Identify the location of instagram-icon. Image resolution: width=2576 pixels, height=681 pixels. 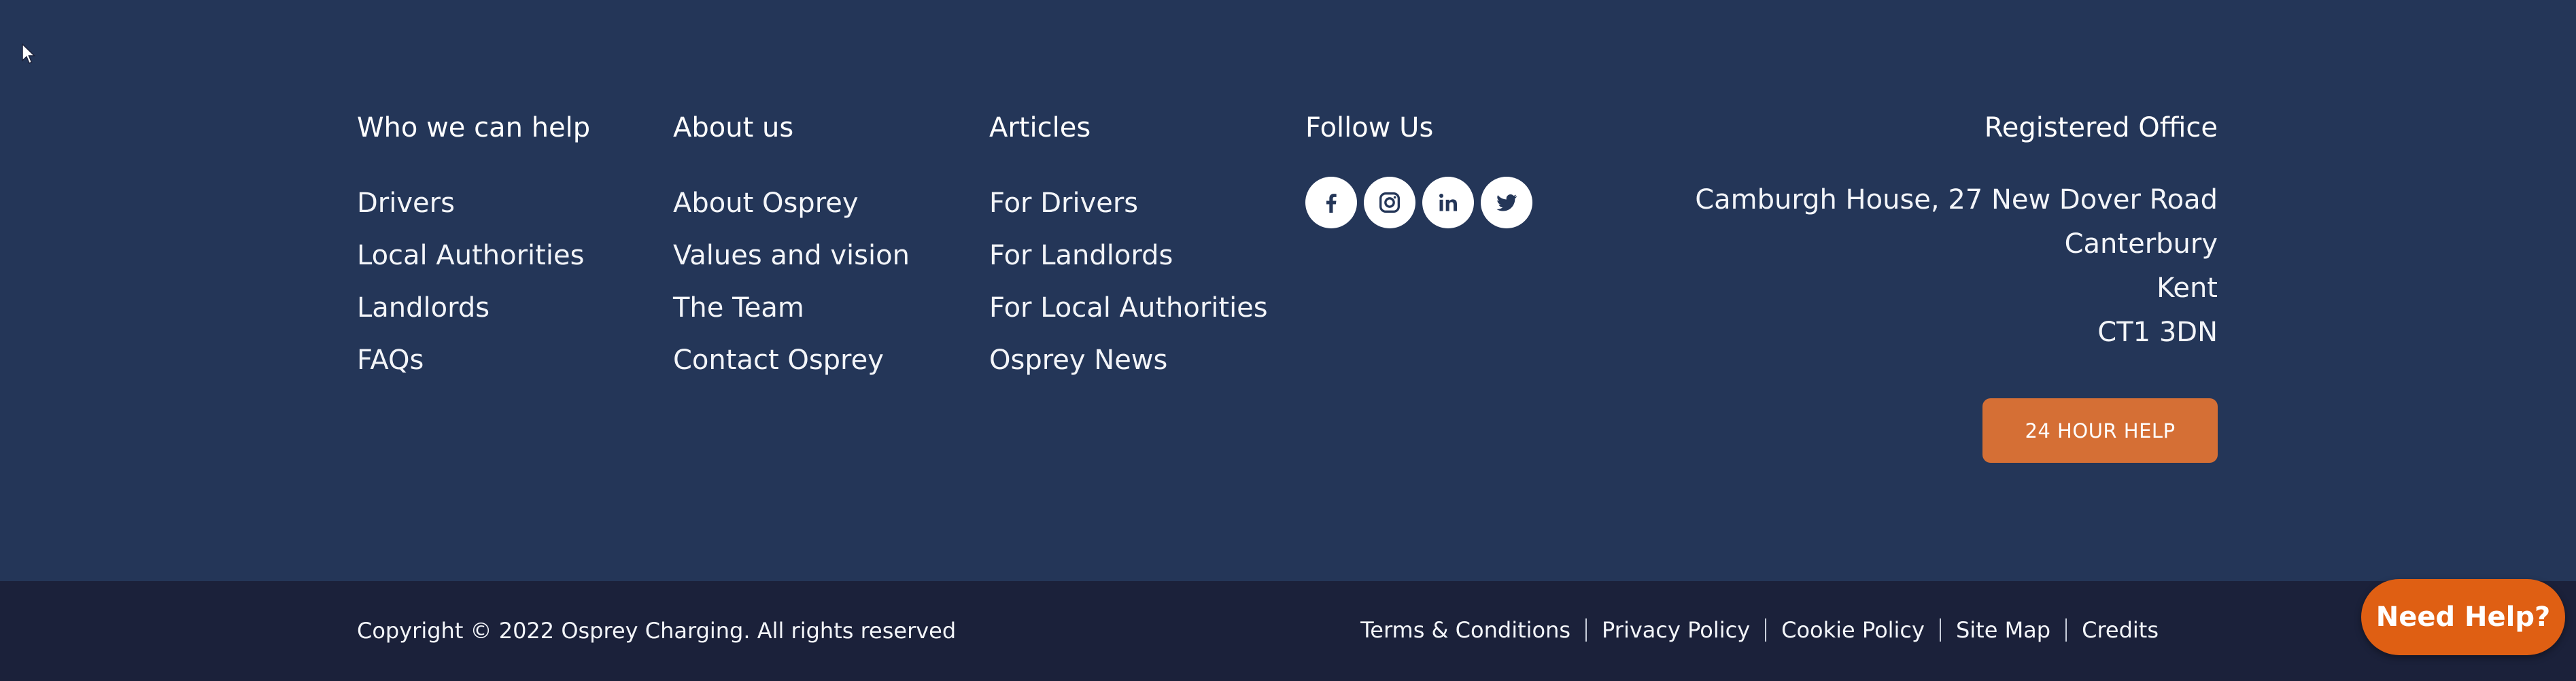
(1389, 202).